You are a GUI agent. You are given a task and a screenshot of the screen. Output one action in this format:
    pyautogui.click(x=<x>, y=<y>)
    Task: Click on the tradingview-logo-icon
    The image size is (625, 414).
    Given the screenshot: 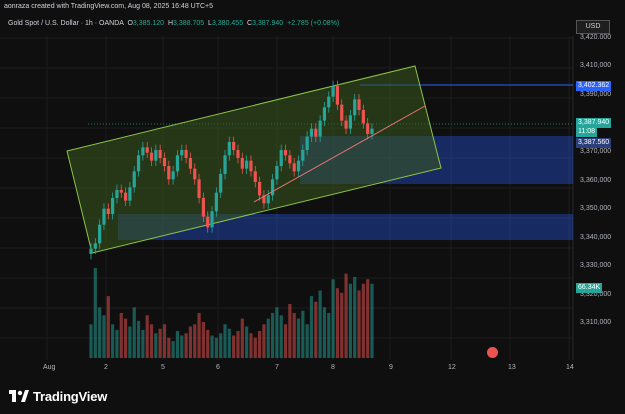 What is the action you would take?
    pyautogui.click(x=19, y=396)
    